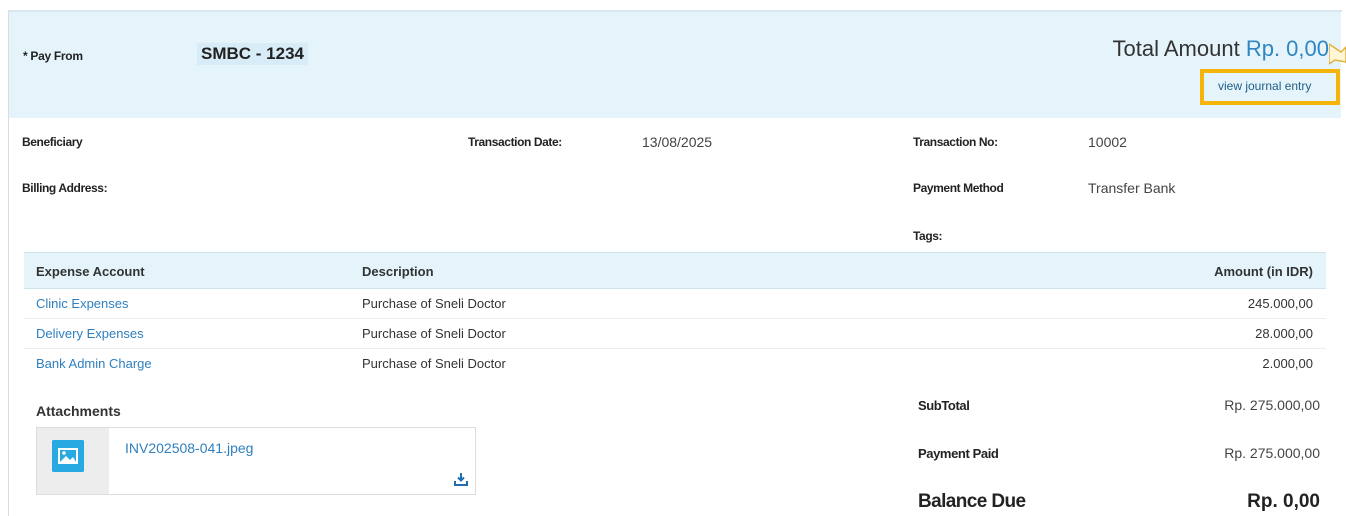  Describe the element at coordinates (1280, 303) in the screenshot. I see `expense-amount: 245.000,00` at that location.